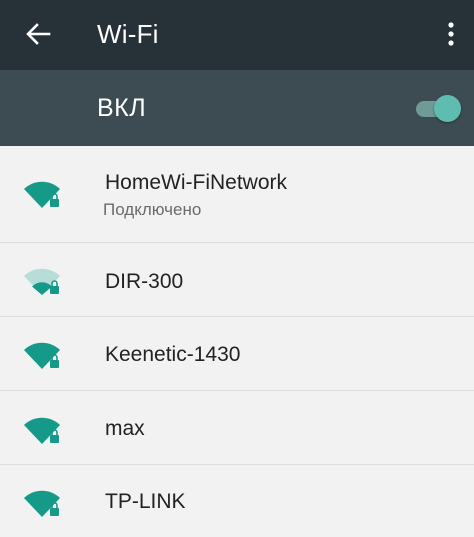 Image resolution: width=474 pixels, height=537 pixels. What do you see at coordinates (196, 182) in the screenshot?
I see `network-name: HomeWi-FiNetwork` at bounding box center [196, 182].